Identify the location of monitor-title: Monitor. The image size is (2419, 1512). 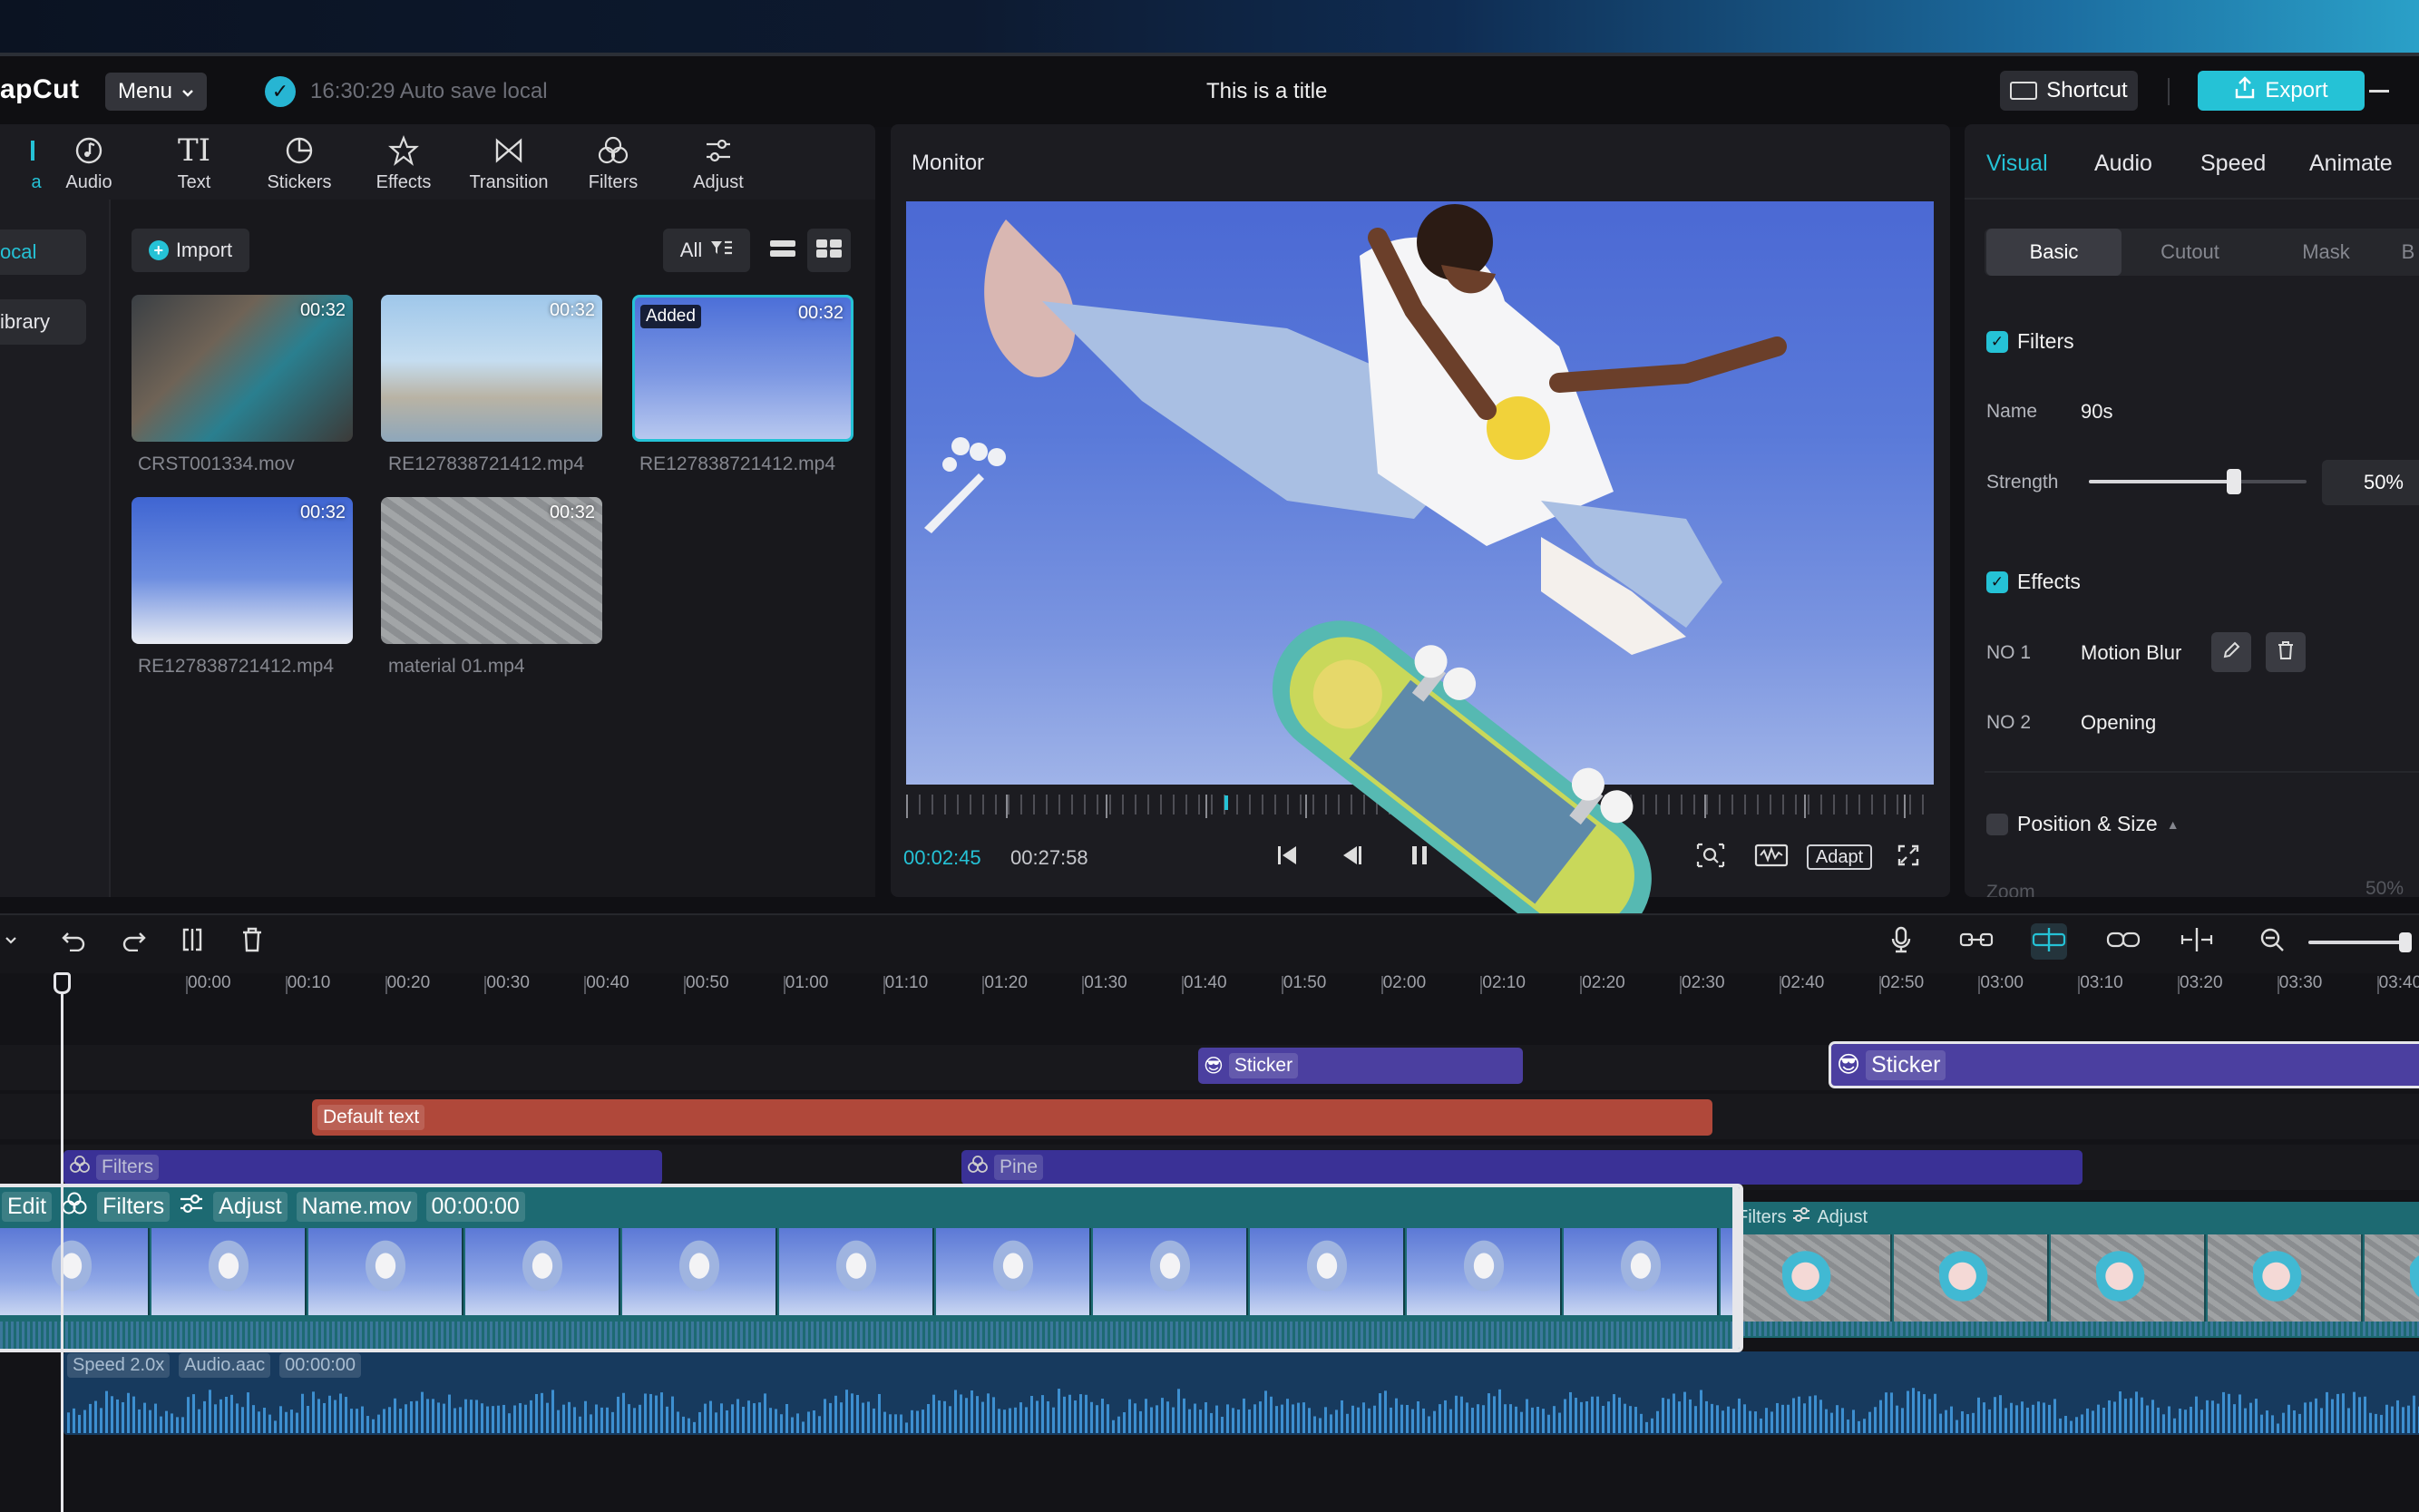
(949, 163).